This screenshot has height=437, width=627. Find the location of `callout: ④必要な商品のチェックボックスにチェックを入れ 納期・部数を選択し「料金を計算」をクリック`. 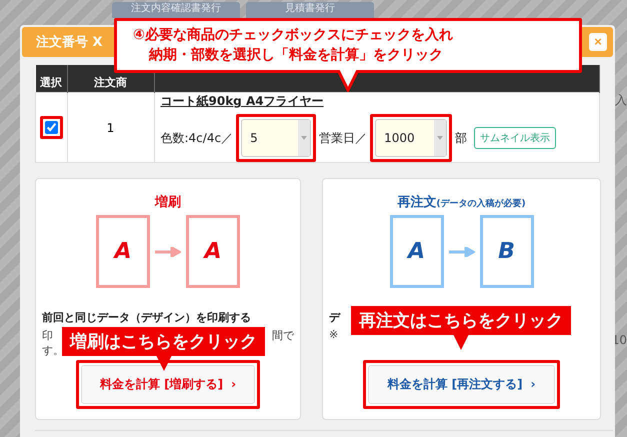

callout: ④必要な商品のチェックボックスにチェックを入れ 納期・部数を選択し「料金を計算」をクリック is located at coordinates (348, 46).